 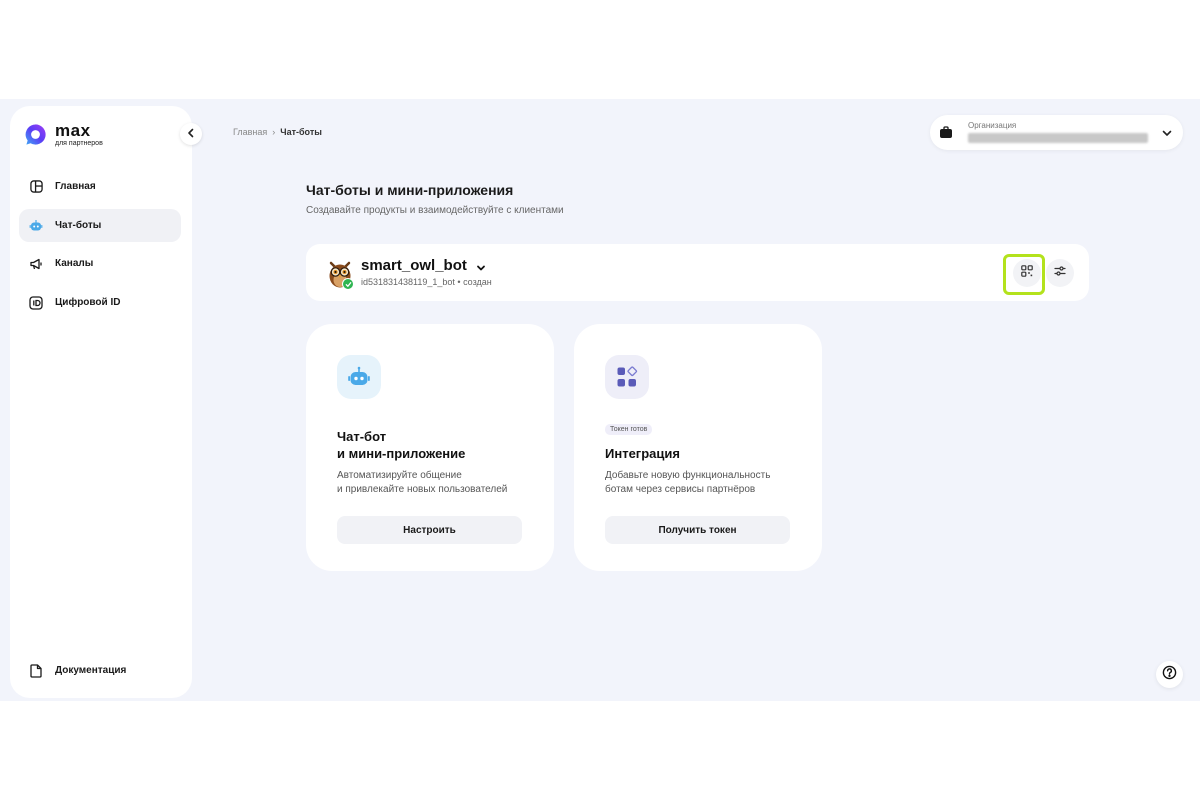 I want to click on card-title: Чат-бот и мини-приложение, so click(x=401, y=445).